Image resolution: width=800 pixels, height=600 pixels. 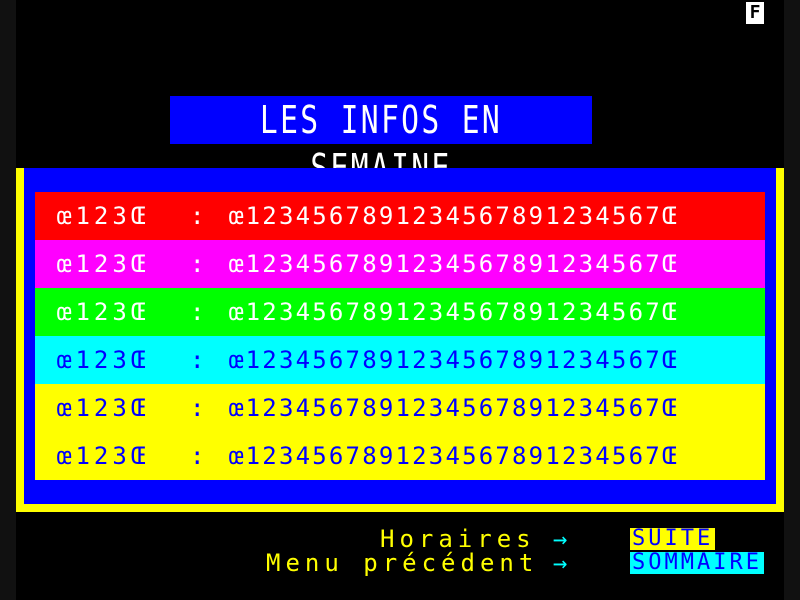 What do you see at coordinates (458, 539) in the screenshot?
I see `horaires-label: Horaires` at bounding box center [458, 539].